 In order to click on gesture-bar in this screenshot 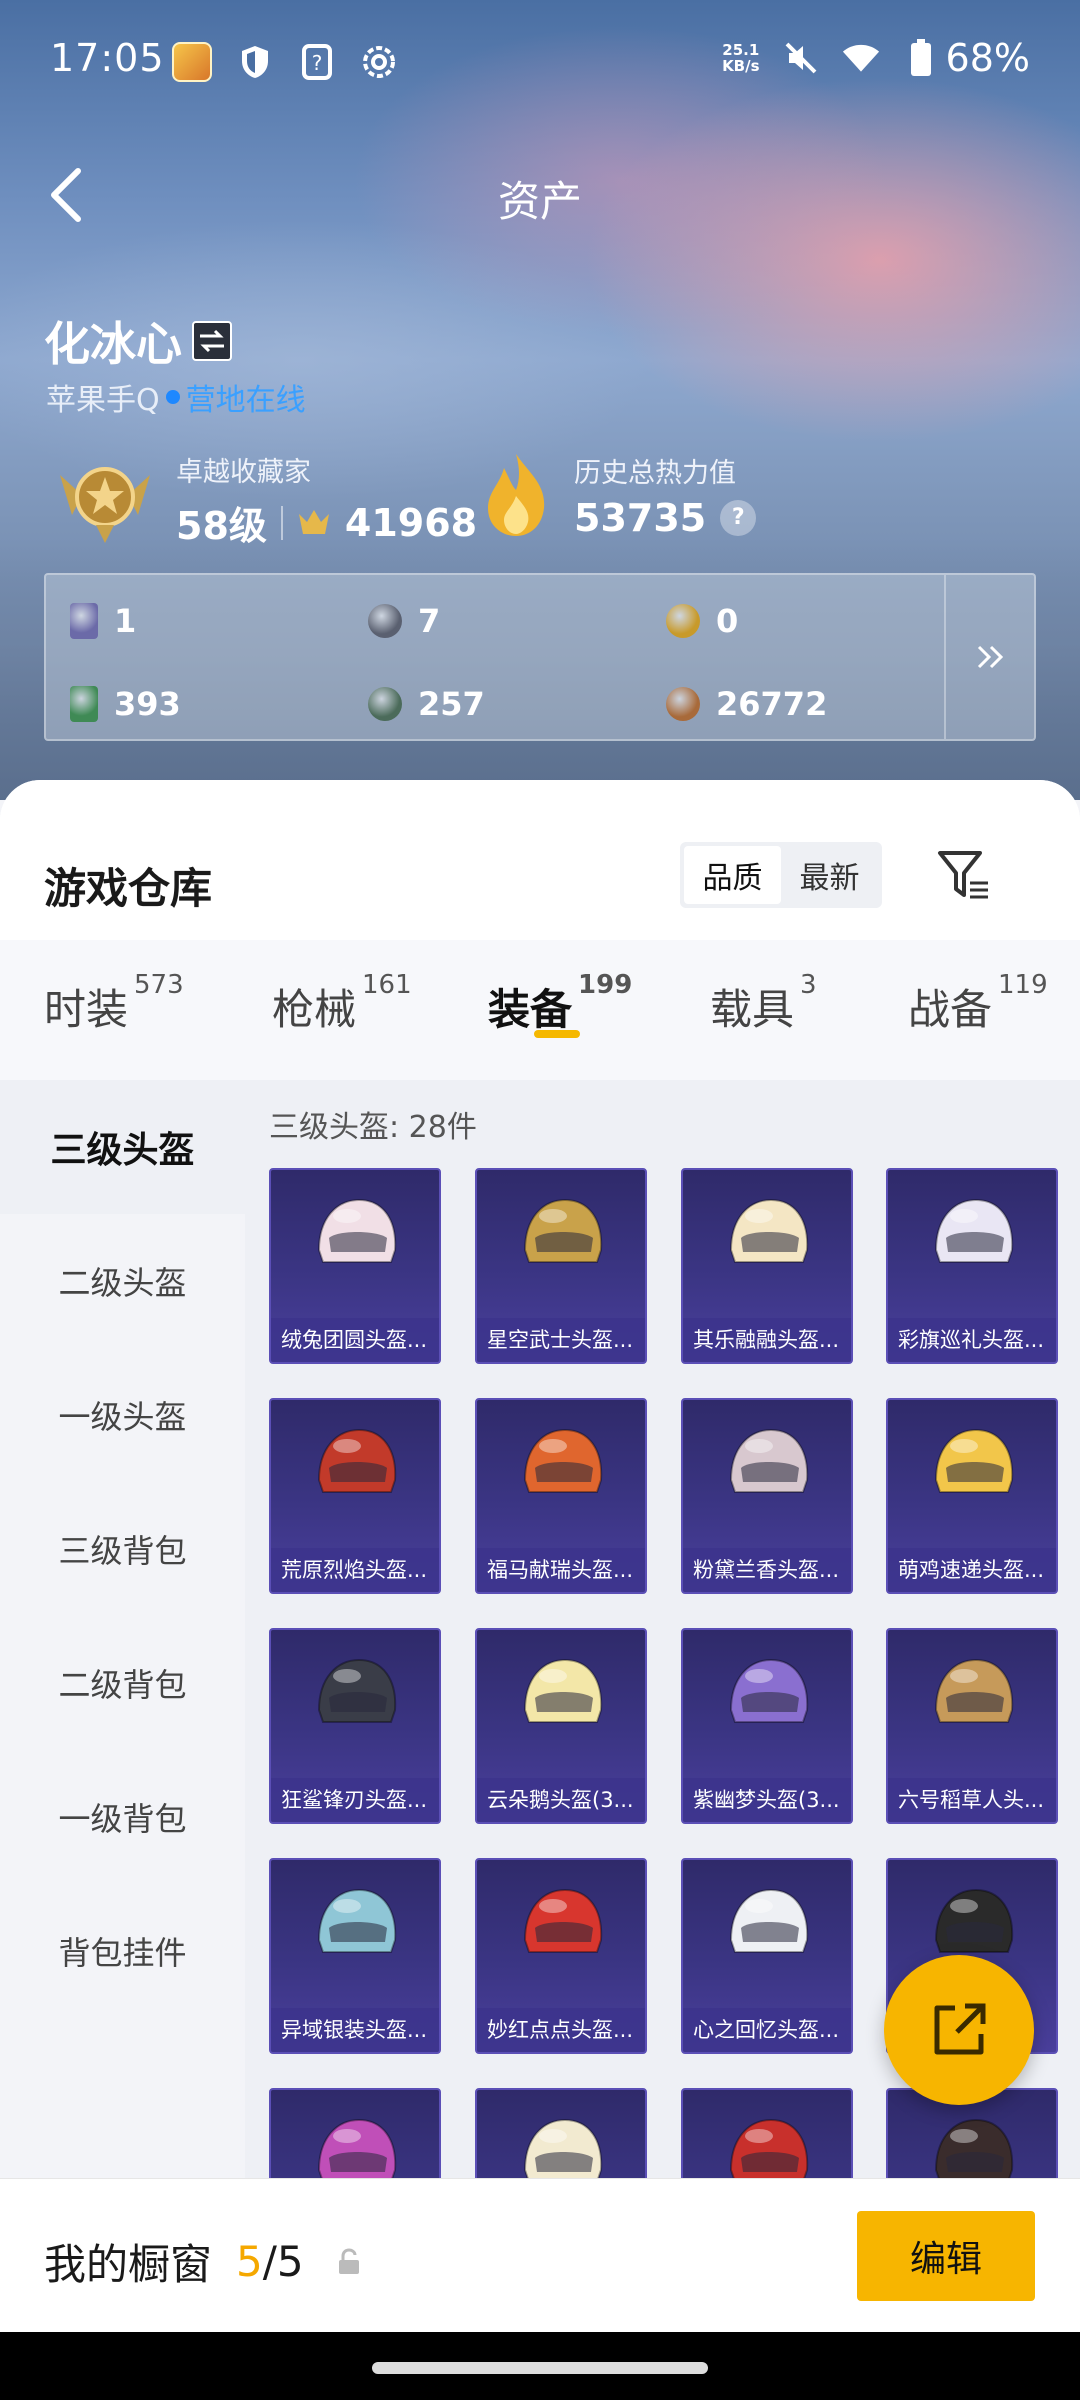, I will do `click(540, 2366)`.